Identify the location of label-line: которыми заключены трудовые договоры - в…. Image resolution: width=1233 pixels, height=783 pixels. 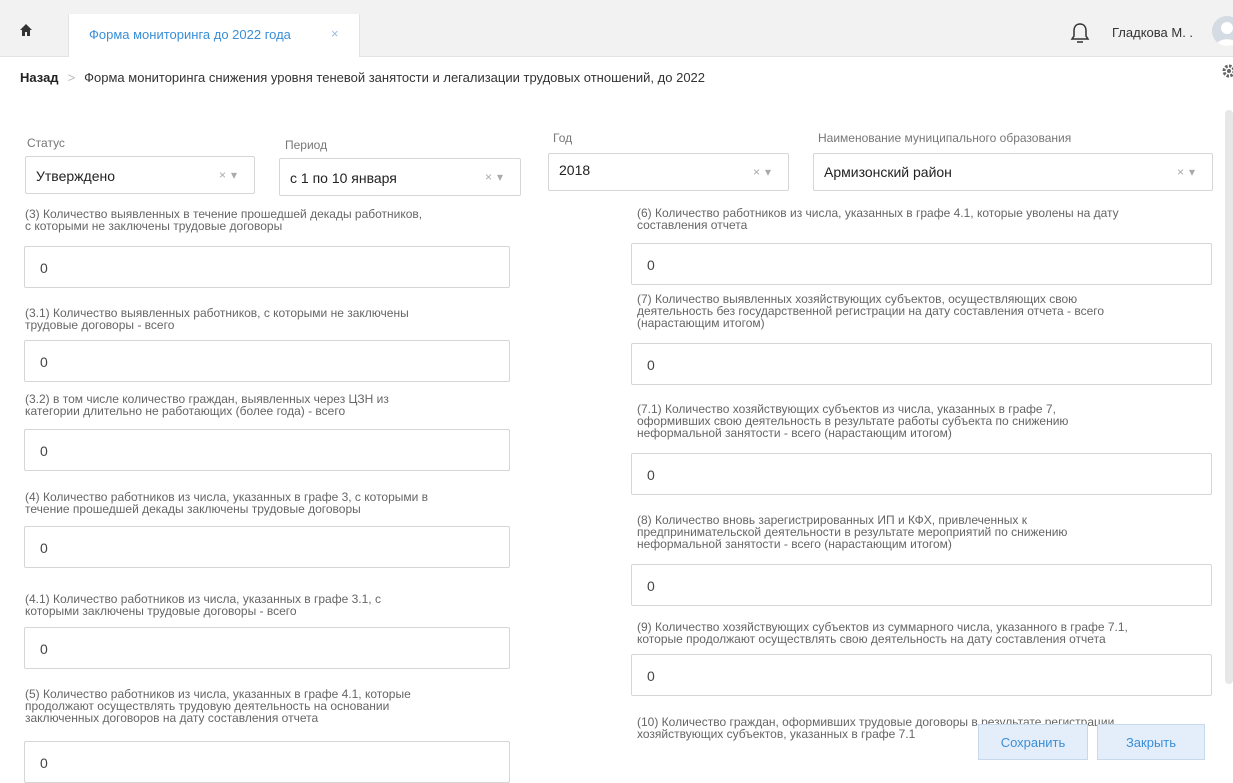
(161, 611).